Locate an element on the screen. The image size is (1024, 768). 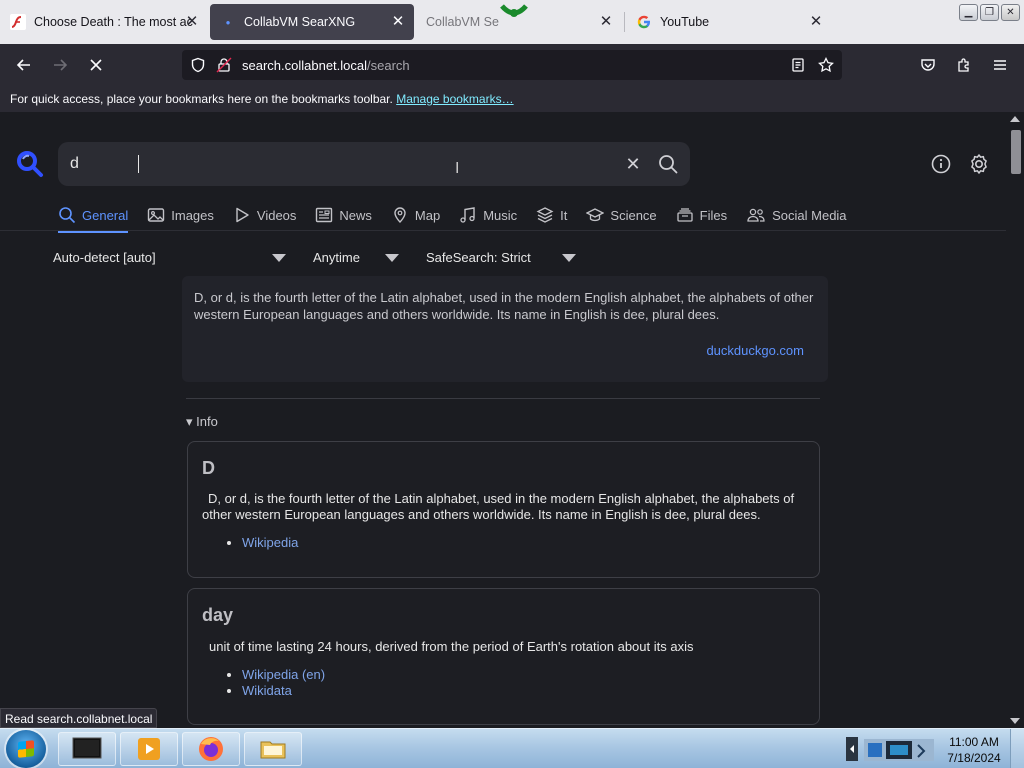
tray-expand-icon is located at coordinates (852, 749).